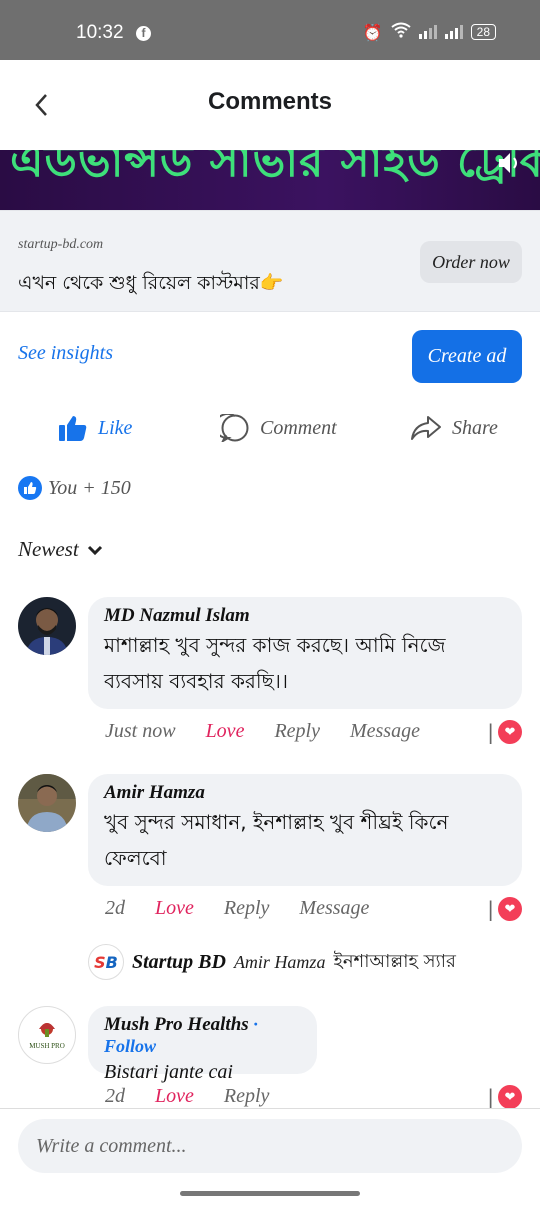 The height and width of the screenshot is (1206, 540). Describe the element at coordinates (202, 1036) in the screenshot. I see `comment-author-row: Mush Pro Healths · Follow` at that location.